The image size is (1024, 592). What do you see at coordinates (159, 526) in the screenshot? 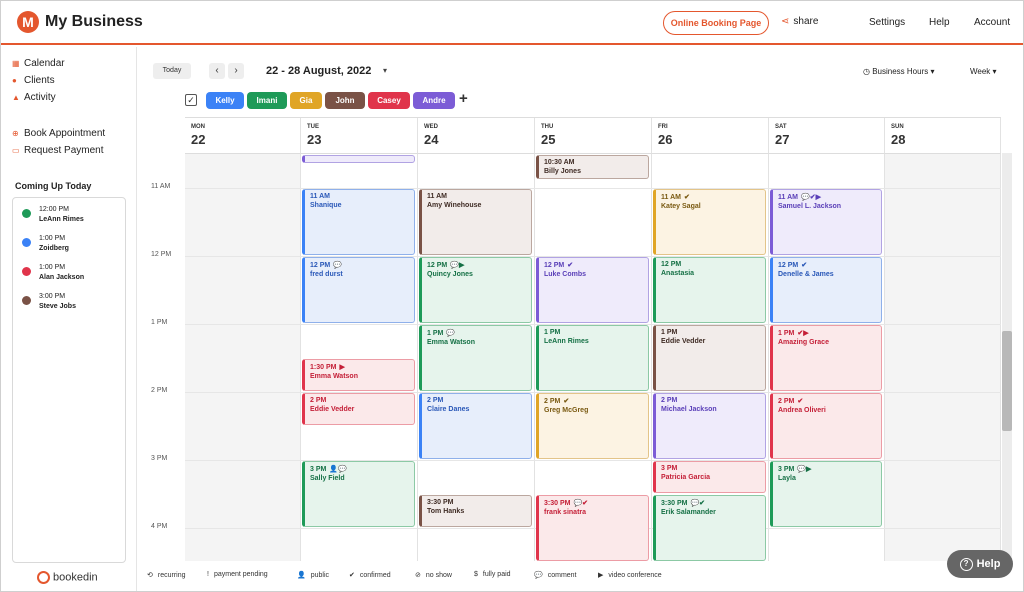
I see `time-label: 4 PM` at bounding box center [159, 526].